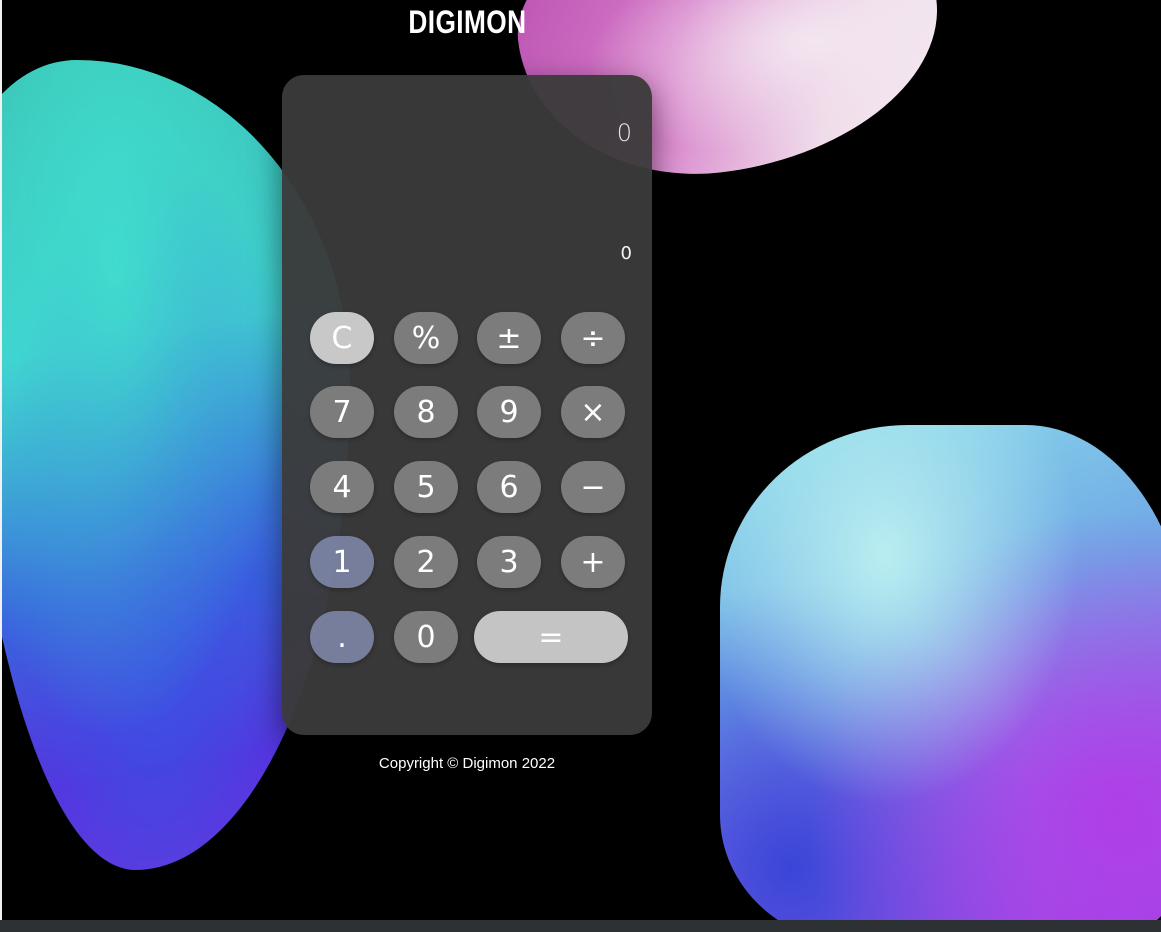 The image size is (1161, 932). I want to click on digit-5-button: 5, so click(426, 487).